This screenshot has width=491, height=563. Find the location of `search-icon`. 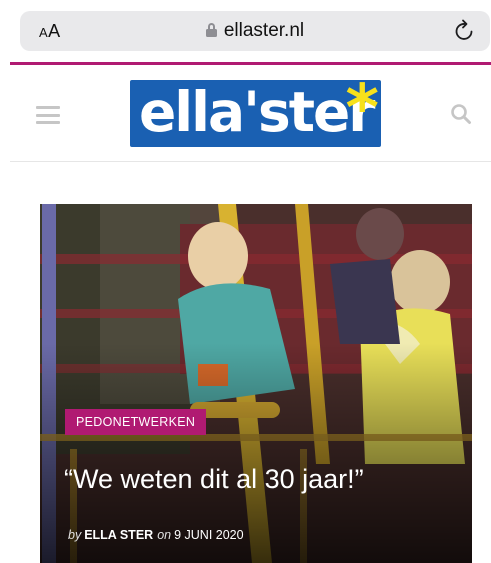

search-icon is located at coordinates (461, 114).